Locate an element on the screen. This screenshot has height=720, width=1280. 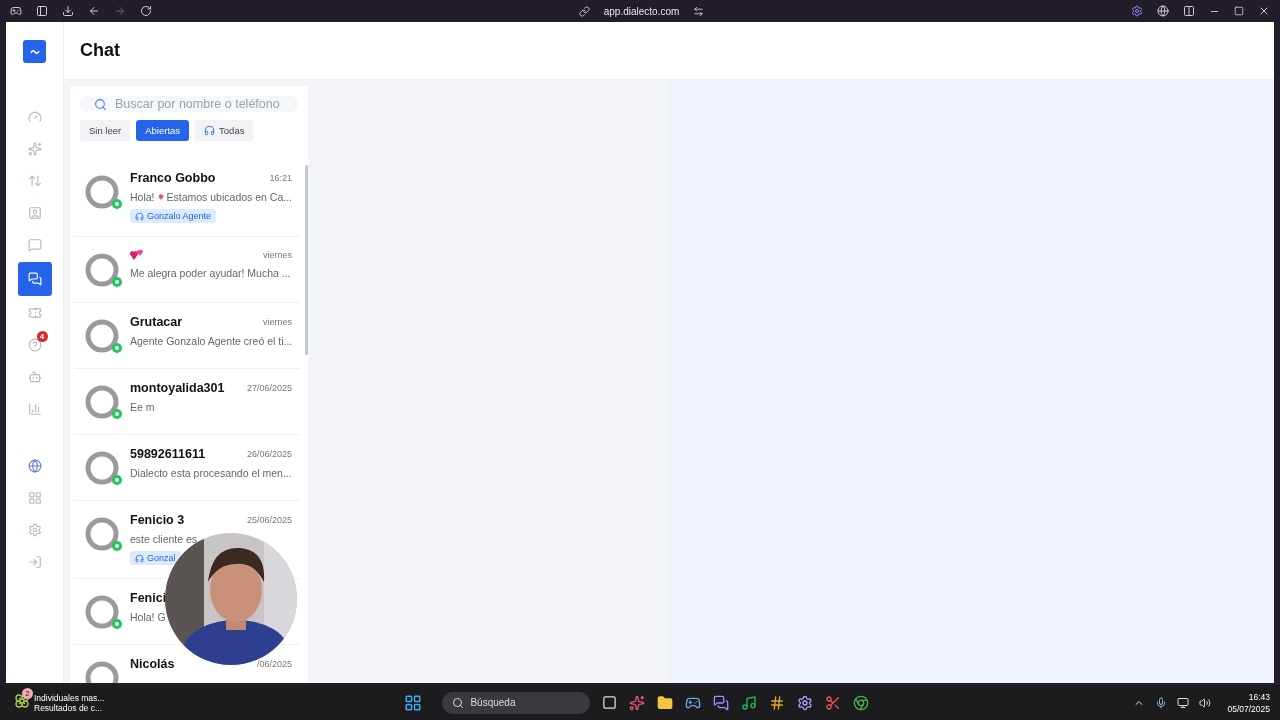
contact-name: Grutacar is located at coordinates (156, 322).